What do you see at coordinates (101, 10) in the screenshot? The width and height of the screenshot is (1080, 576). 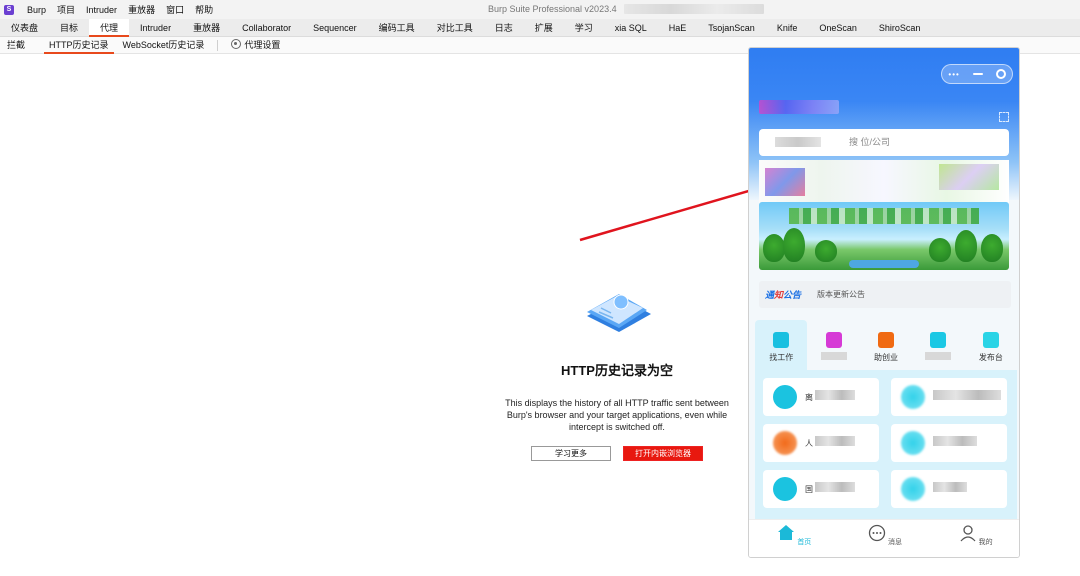 I see `menu-intruder: Intruder` at bounding box center [101, 10].